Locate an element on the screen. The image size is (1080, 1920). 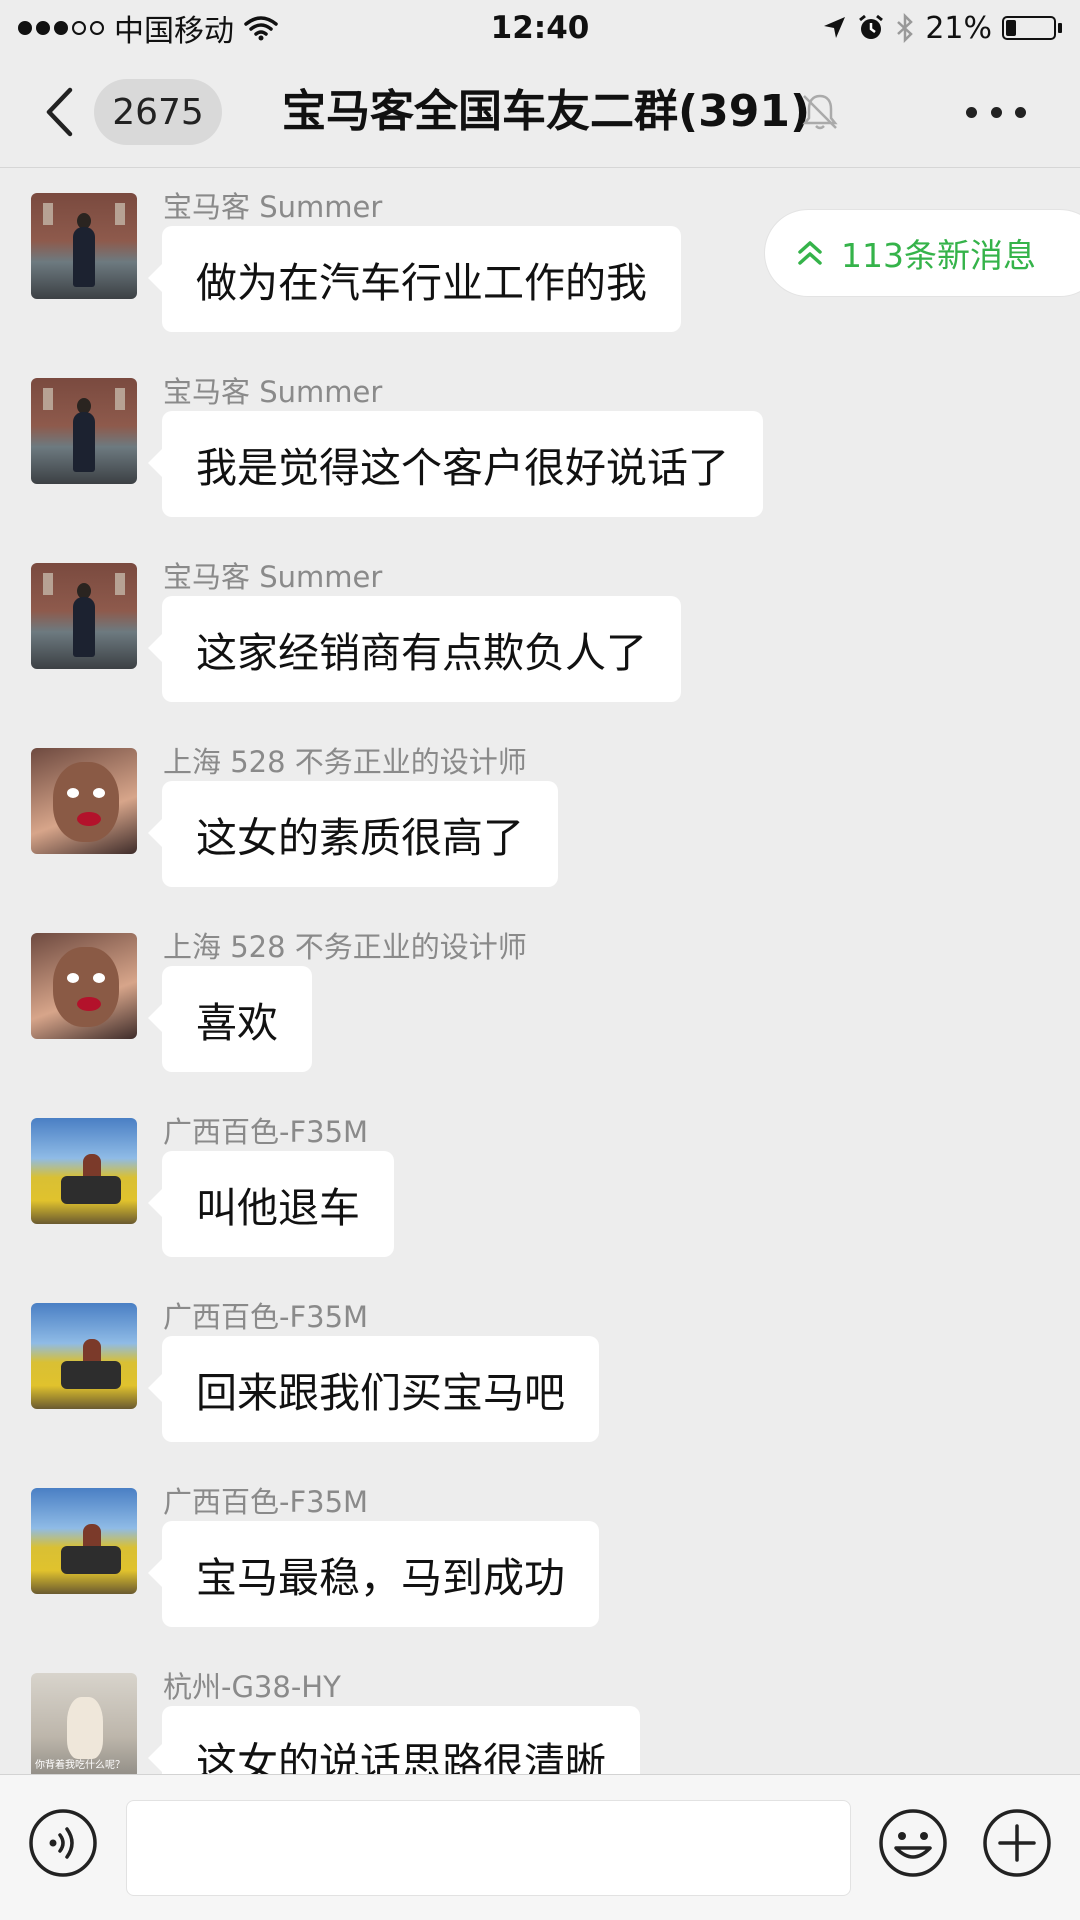
message-item: 上海 528 不务正业的设计师 这女的素质很高了 is located at coordinates (540, 818).